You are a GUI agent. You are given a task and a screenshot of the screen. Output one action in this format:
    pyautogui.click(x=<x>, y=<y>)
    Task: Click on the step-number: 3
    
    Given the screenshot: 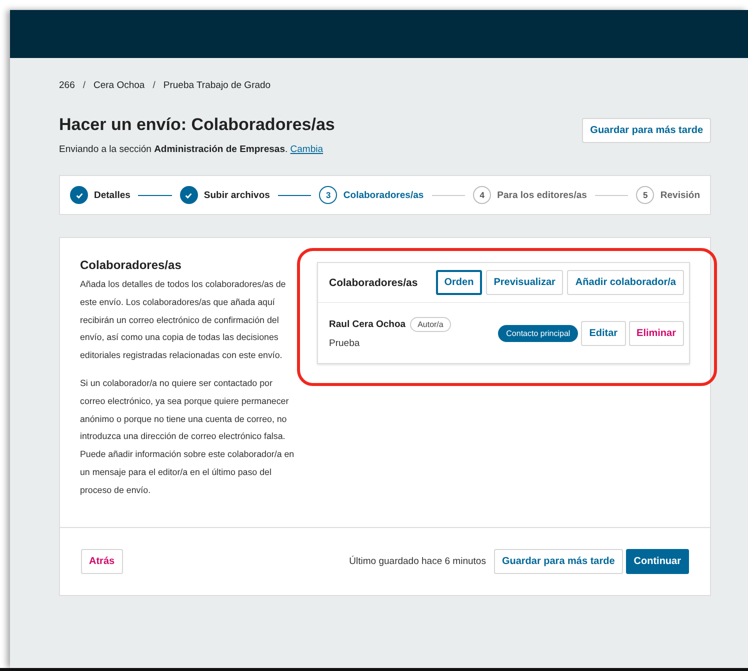 What is the action you would take?
    pyautogui.click(x=328, y=195)
    